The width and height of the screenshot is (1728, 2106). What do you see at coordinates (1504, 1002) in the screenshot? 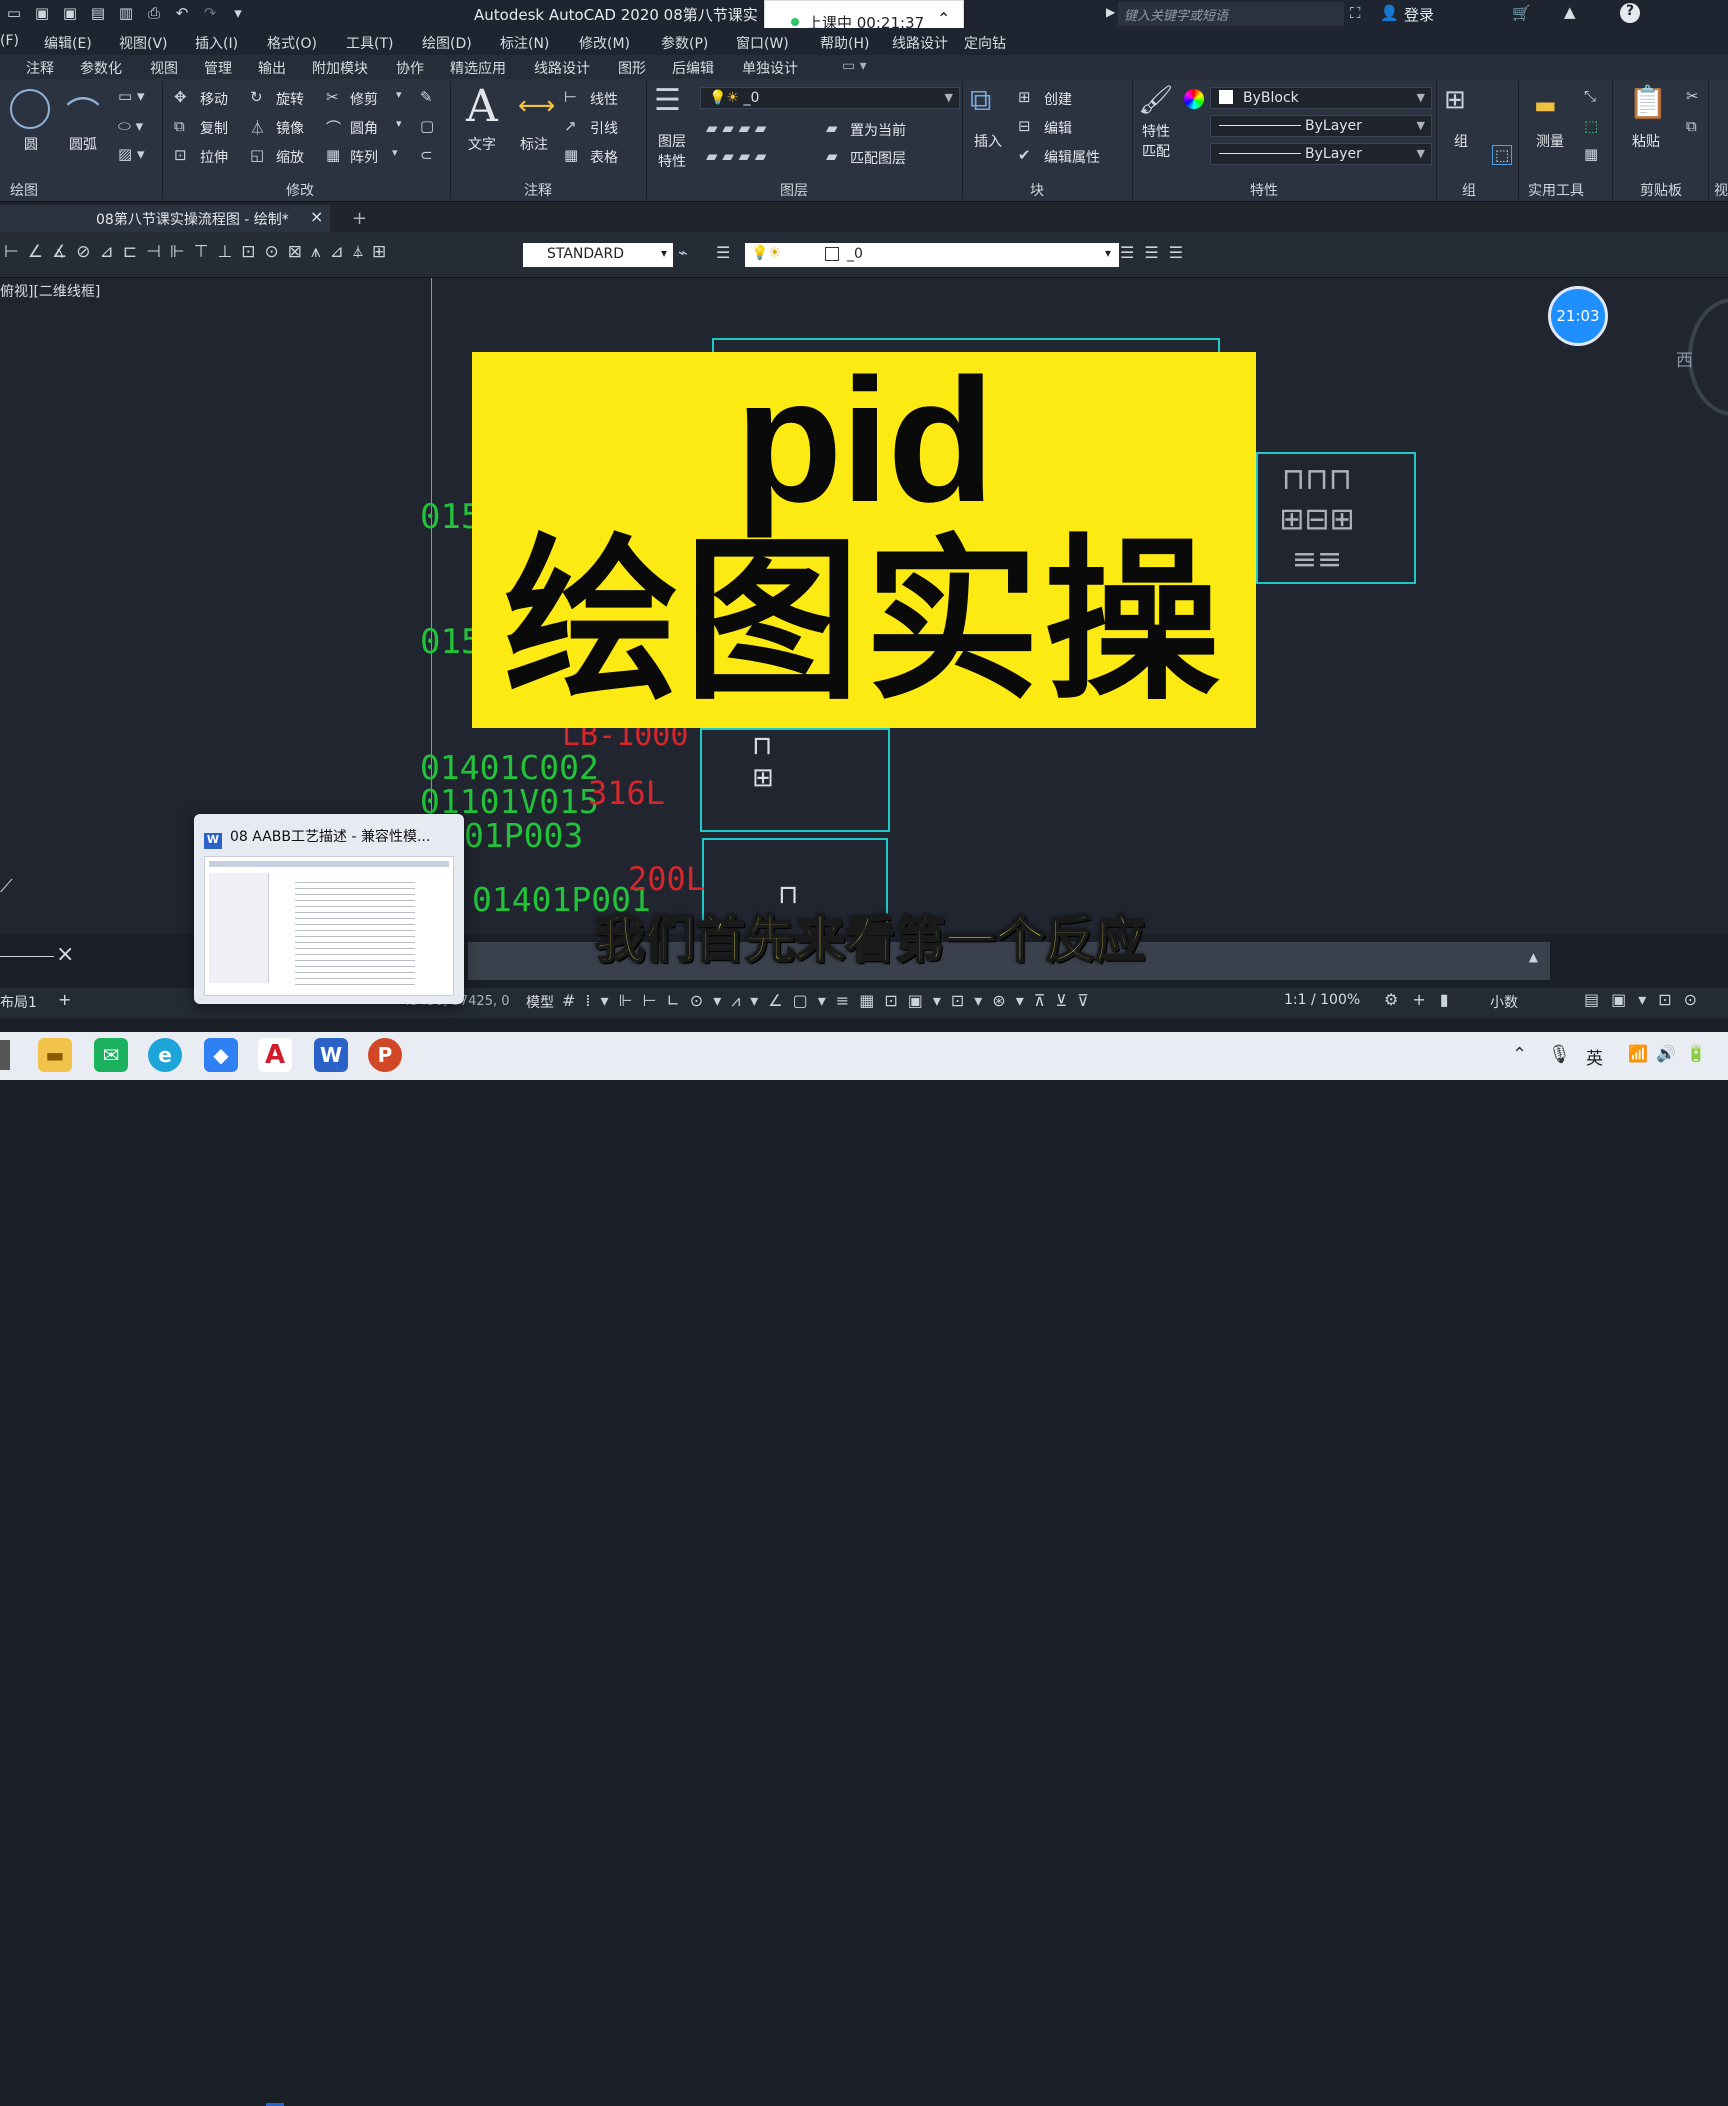
I see `units-dropdown: 小数` at bounding box center [1504, 1002].